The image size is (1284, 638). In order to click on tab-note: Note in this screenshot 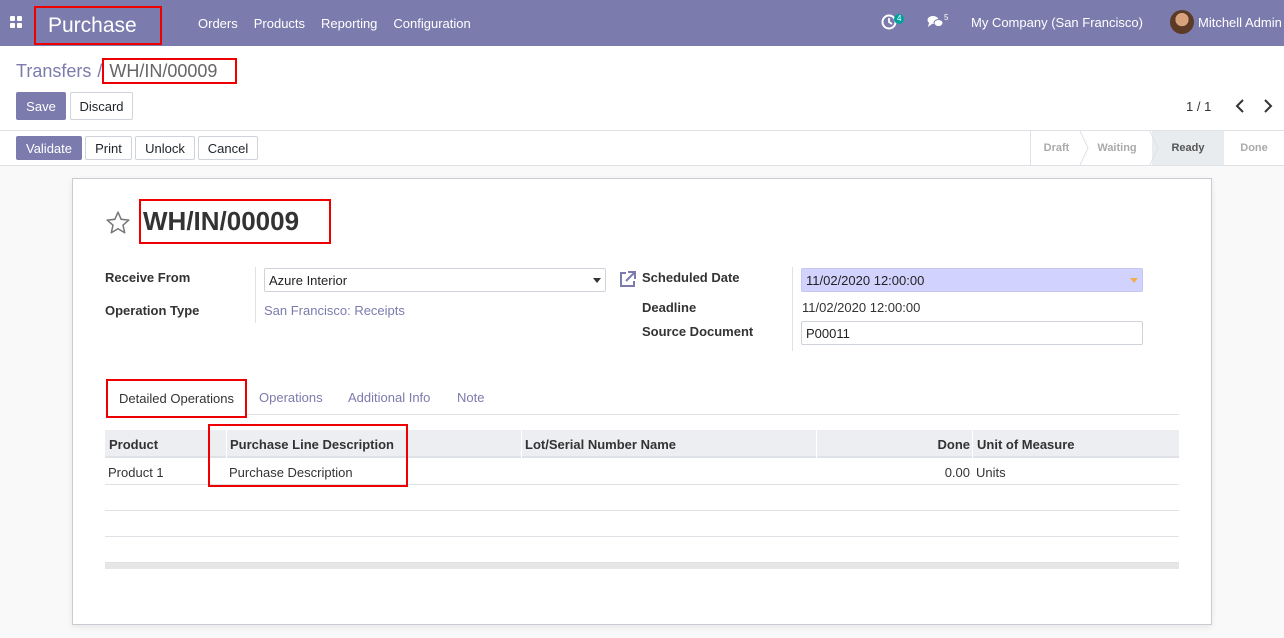, I will do `click(470, 397)`.